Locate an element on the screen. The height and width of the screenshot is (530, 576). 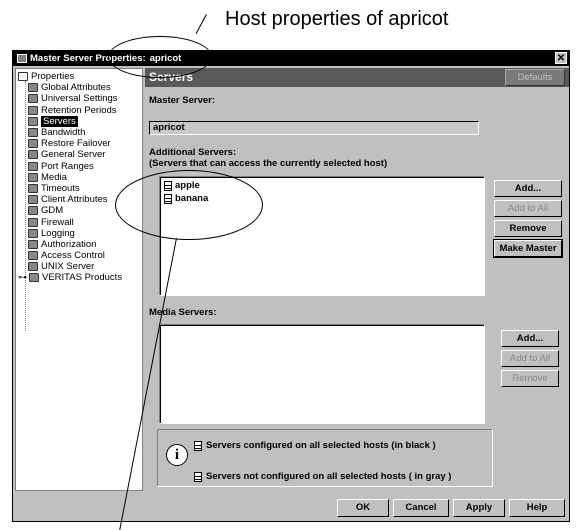
tree-item-label: Global Attributes is located at coordinates (76, 88).